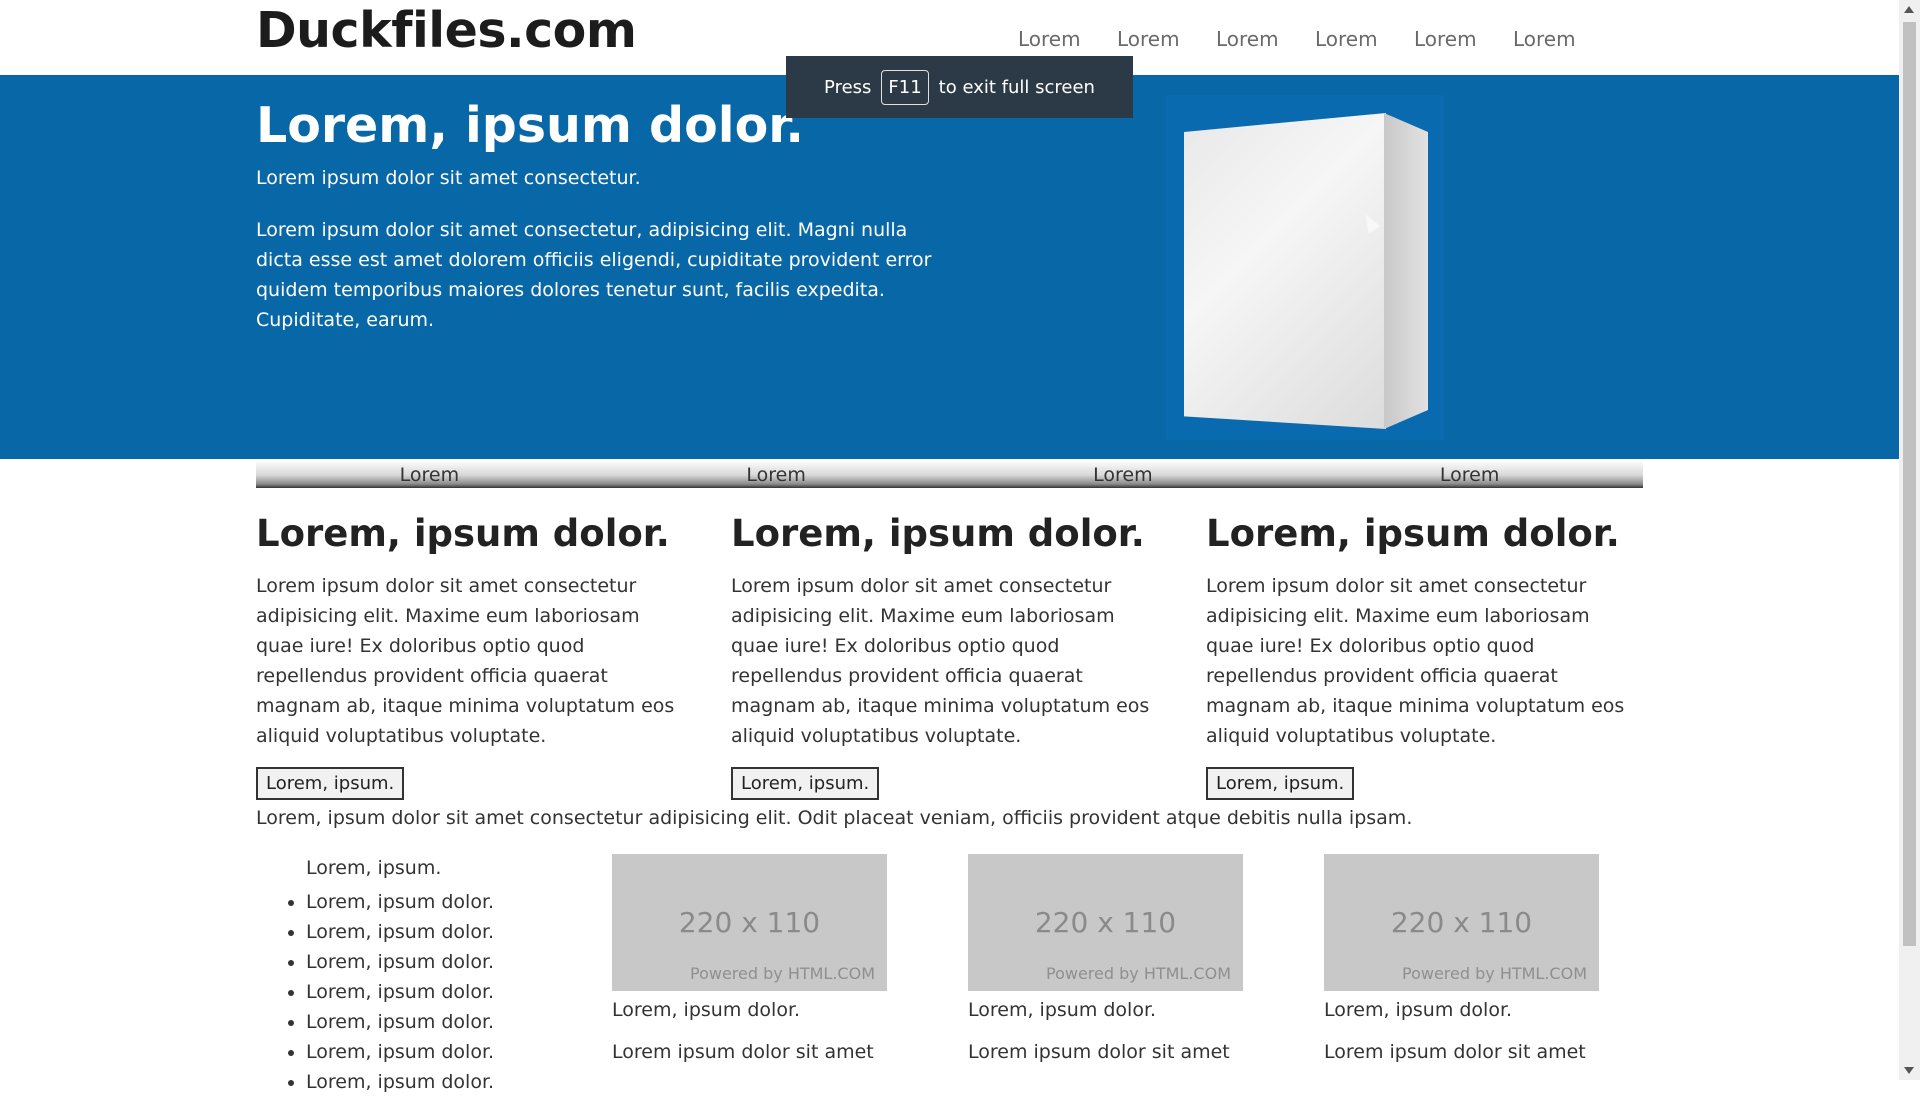 Image resolution: width=1920 pixels, height=1097 pixels. I want to click on fullscreen-key: F11, so click(905, 87).